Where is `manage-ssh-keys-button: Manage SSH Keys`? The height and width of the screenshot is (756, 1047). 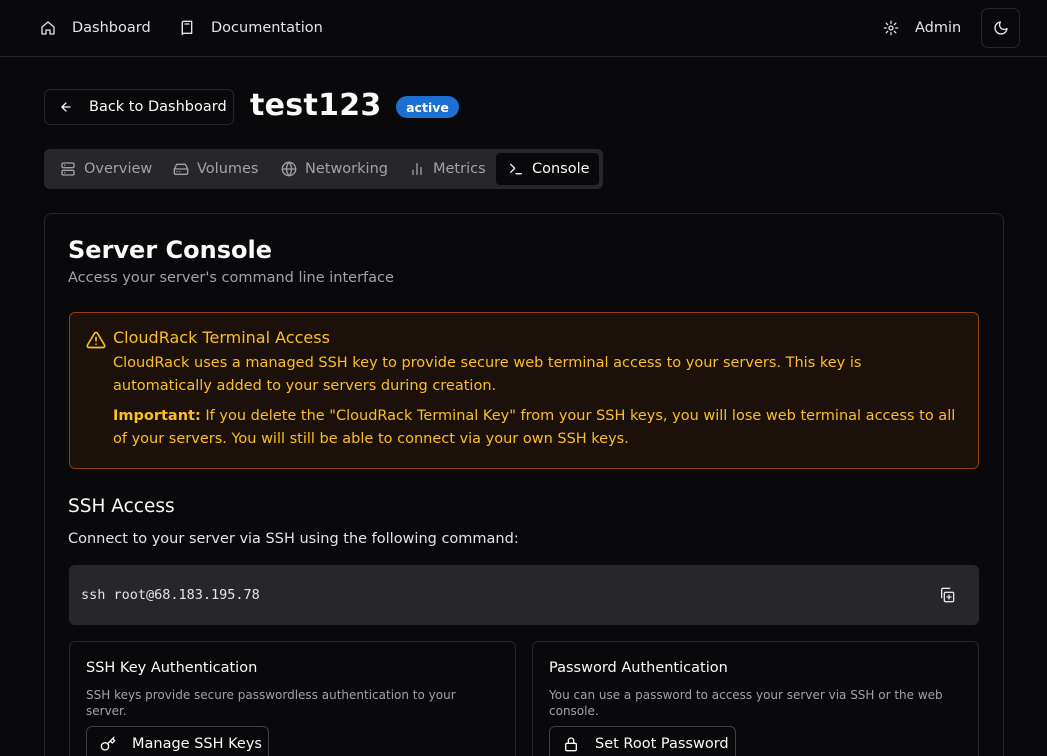
manage-ssh-keys-button: Manage SSH Keys is located at coordinates (177, 741).